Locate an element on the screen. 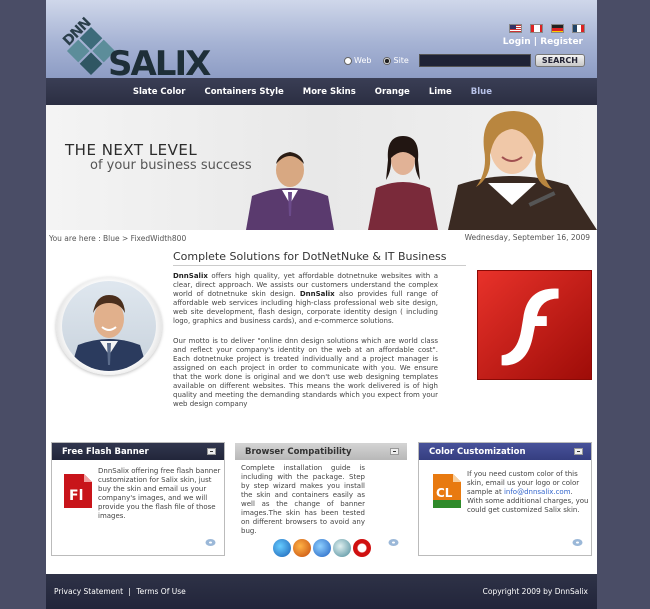  safari-icon is located at coordinates (342, 548).